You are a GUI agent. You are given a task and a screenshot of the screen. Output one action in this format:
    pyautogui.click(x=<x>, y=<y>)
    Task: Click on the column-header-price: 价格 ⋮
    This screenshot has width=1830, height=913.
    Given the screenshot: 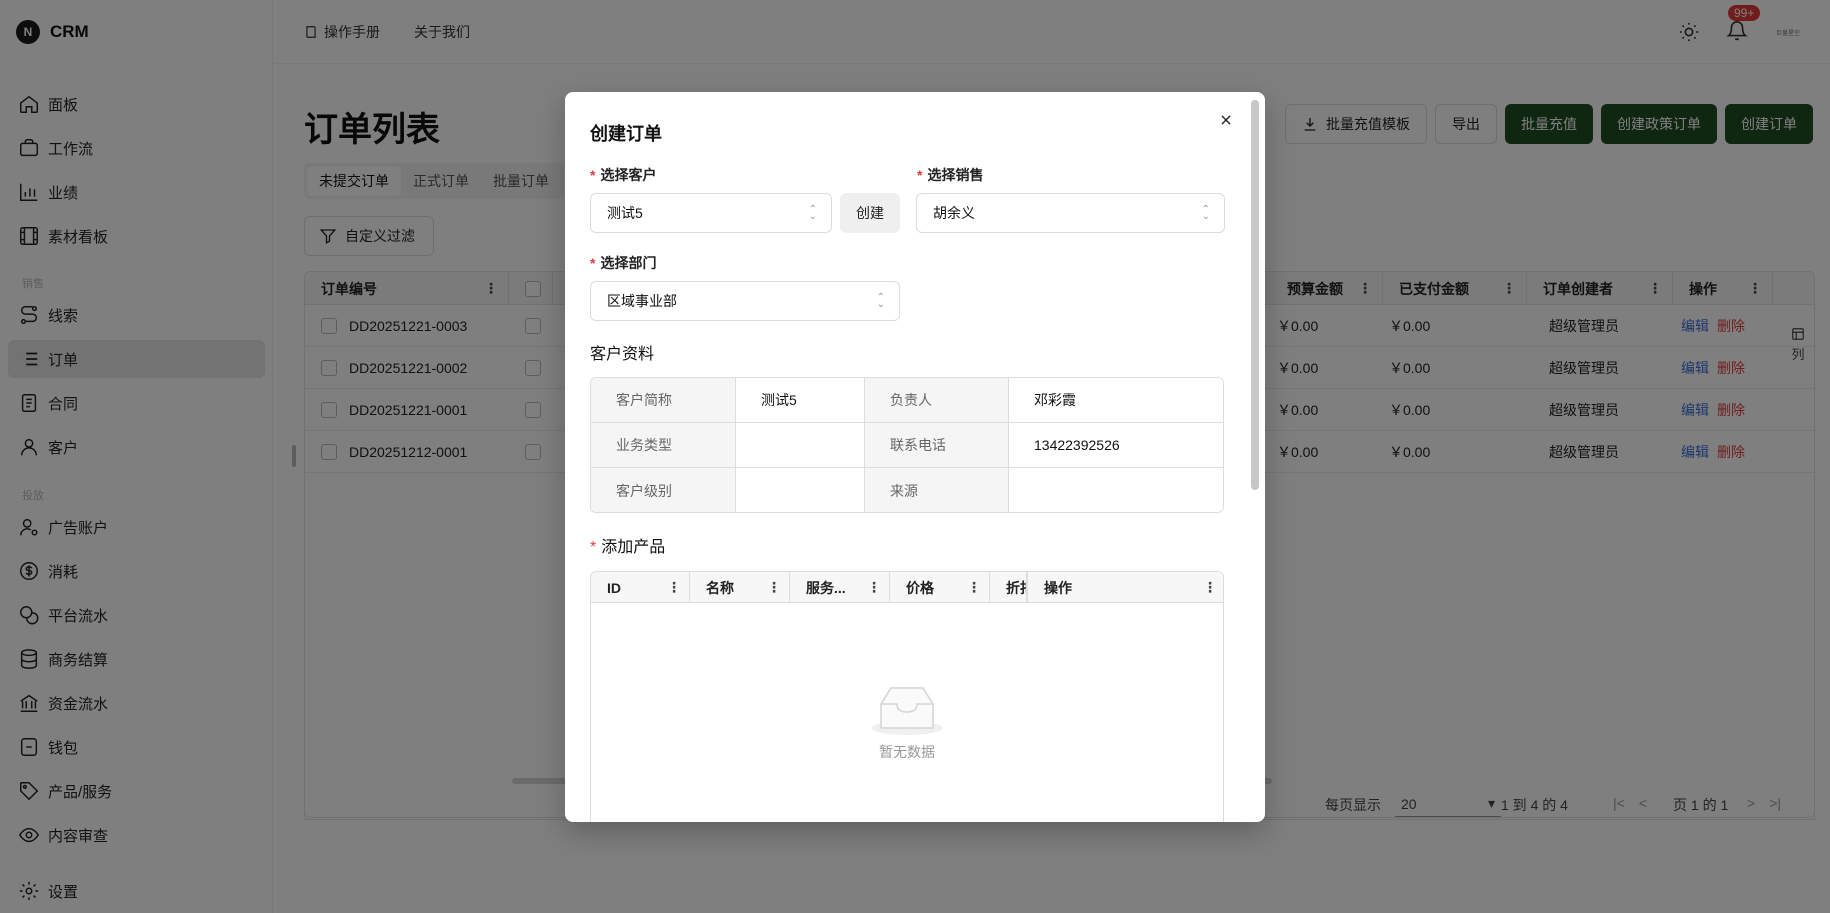 What is the action you would take?
    pyautogui.click(x=940, y=587)
    